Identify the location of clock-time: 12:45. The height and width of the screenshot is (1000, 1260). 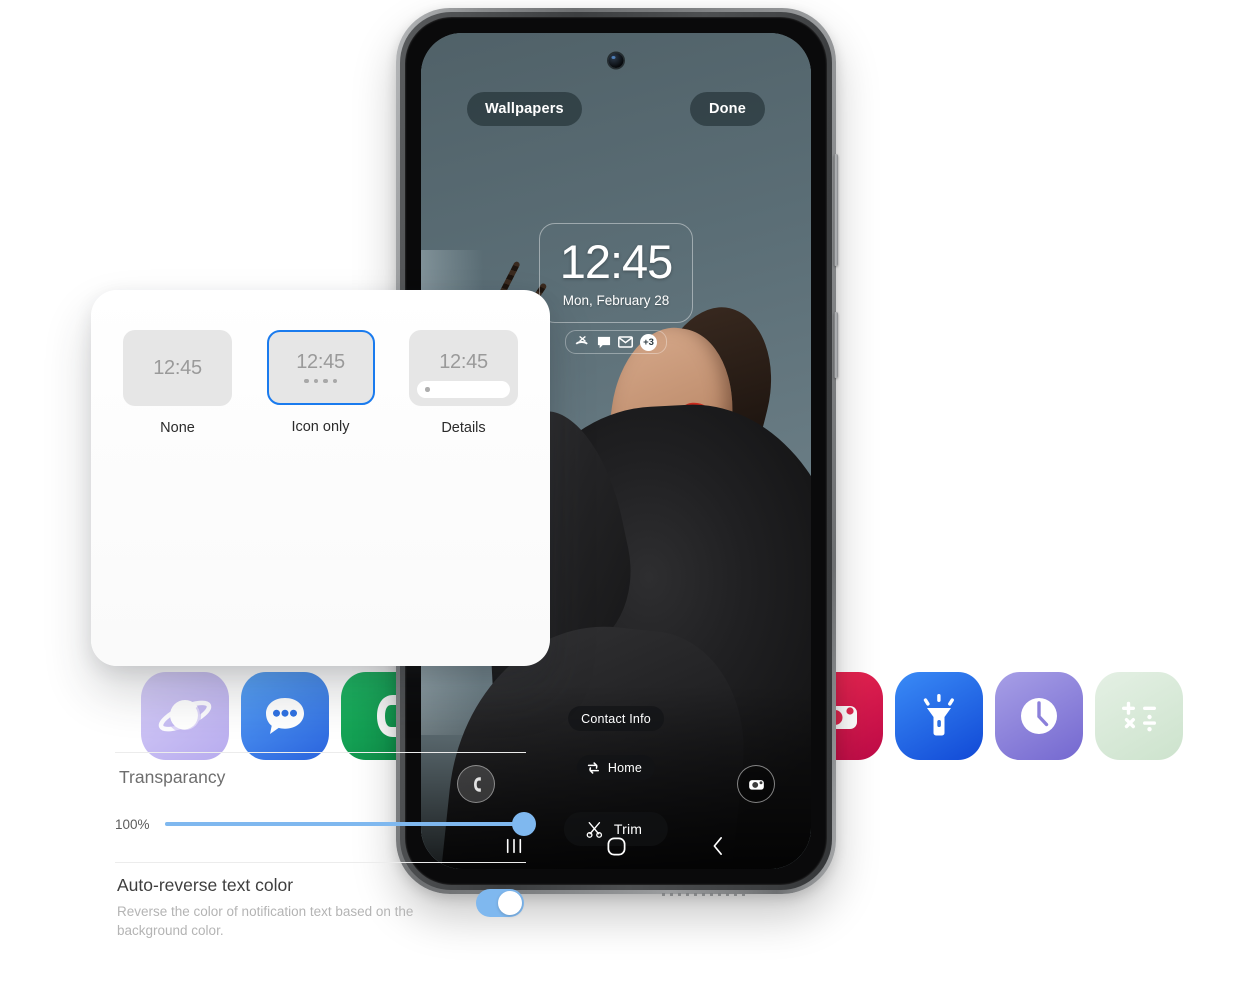
(616, 261).